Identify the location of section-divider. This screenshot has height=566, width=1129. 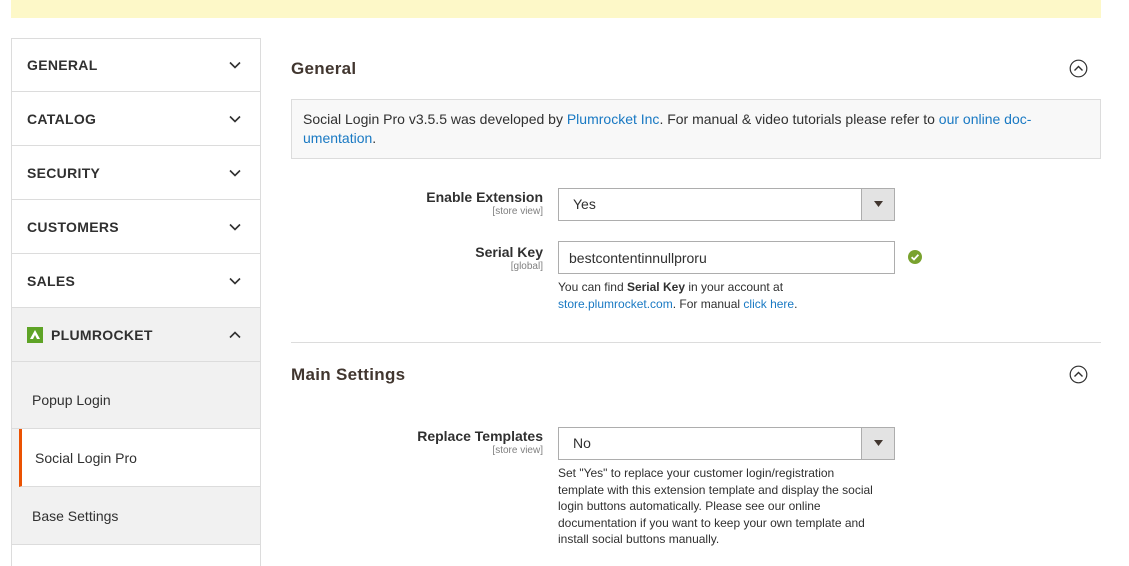
(696, 342).